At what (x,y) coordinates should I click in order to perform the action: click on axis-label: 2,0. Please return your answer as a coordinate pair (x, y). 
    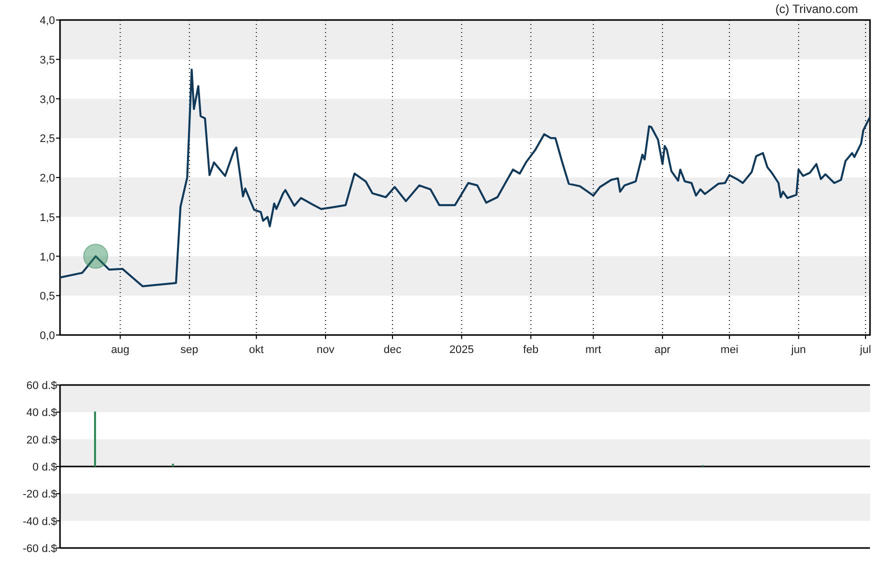
    Looking at the image, I should click on (47, 178).